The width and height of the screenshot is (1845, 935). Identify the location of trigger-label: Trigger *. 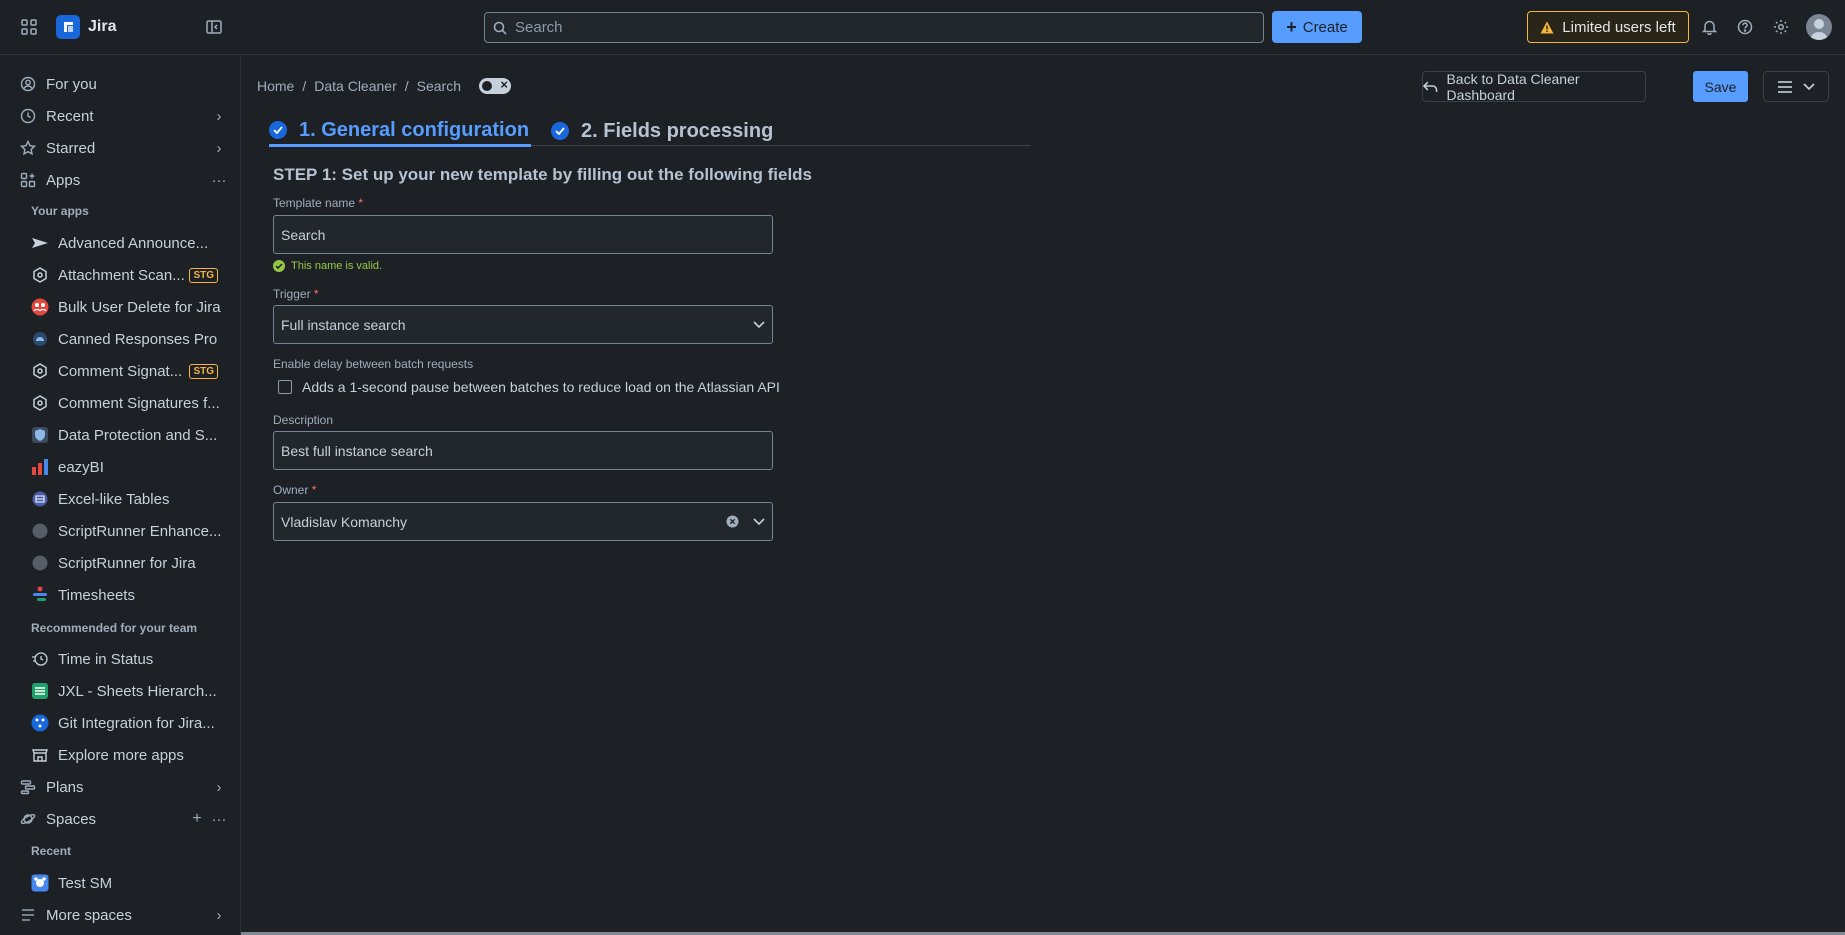
(296, 294).